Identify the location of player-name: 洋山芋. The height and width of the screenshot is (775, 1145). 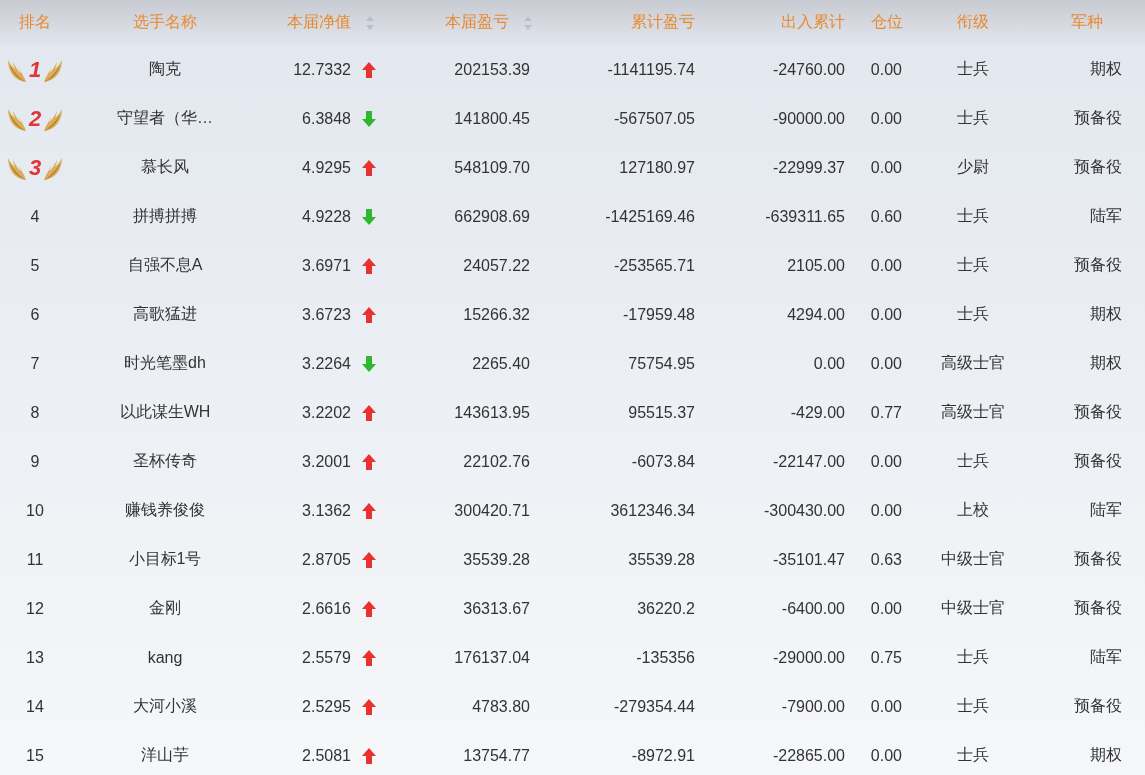
(165, 755).